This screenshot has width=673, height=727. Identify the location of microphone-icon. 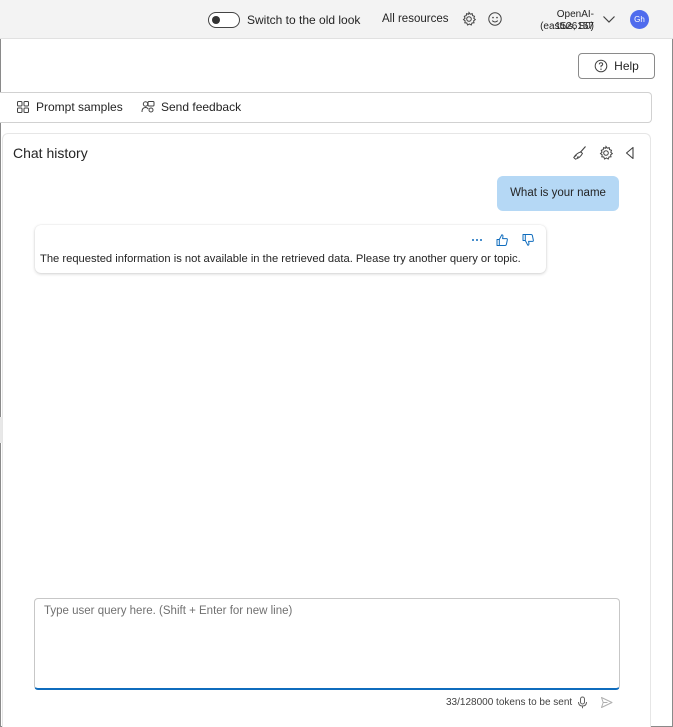
(582, 702).